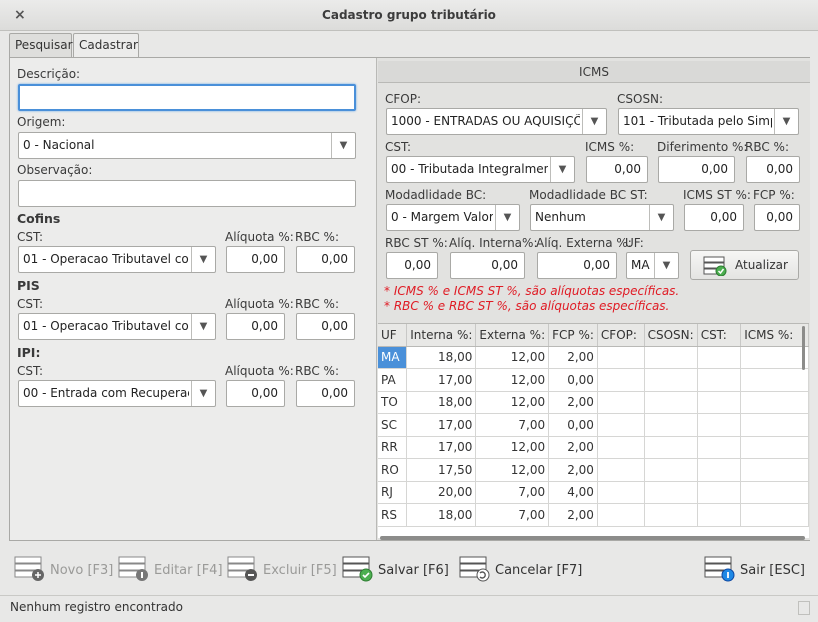 This screenshot has height=622, width=818. Describe the element at coordinates (480, 169) in the screenshot. I see `icms-cst-select: 00 - Tributada Integralmente ▼` at that location.